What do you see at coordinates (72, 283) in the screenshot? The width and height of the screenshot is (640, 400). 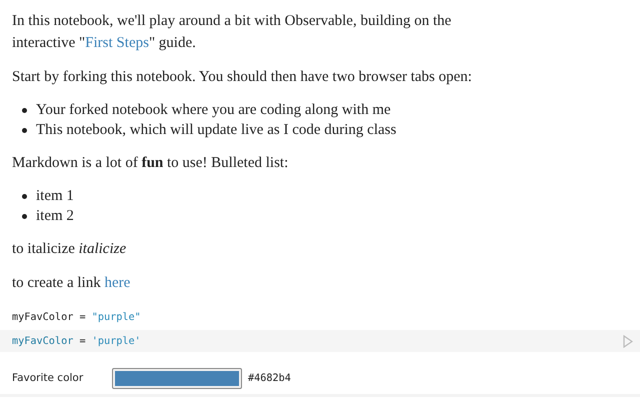 I see `paragraph: to create a link here` at bounding box center [72, 283].